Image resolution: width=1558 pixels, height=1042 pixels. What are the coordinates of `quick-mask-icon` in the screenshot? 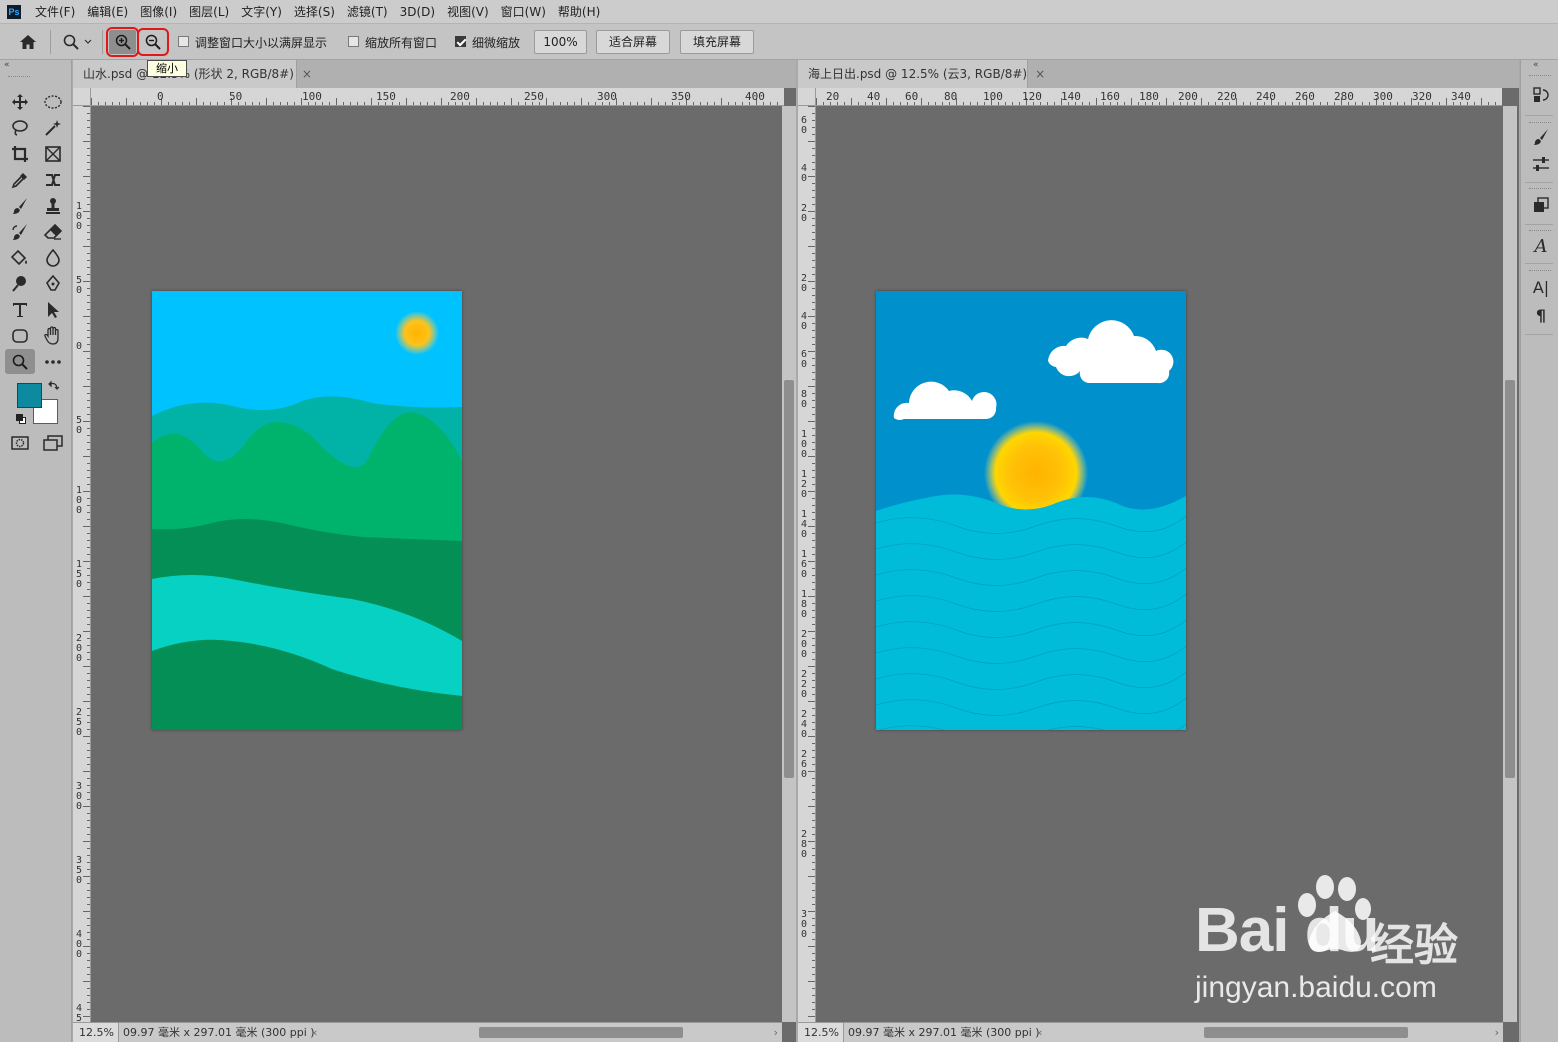 It's located at (20, 443).